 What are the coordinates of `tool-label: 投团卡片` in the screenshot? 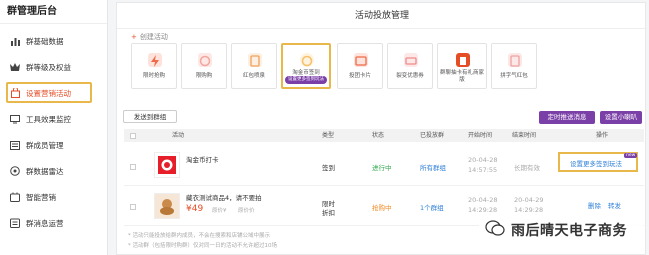 It's located at (359, 76).